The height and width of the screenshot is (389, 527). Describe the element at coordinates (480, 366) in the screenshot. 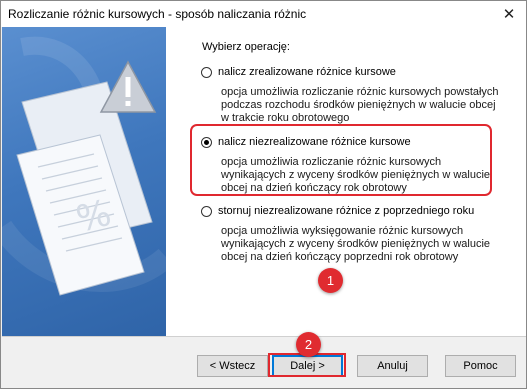

I see `help-button: Pomoc` at that location.